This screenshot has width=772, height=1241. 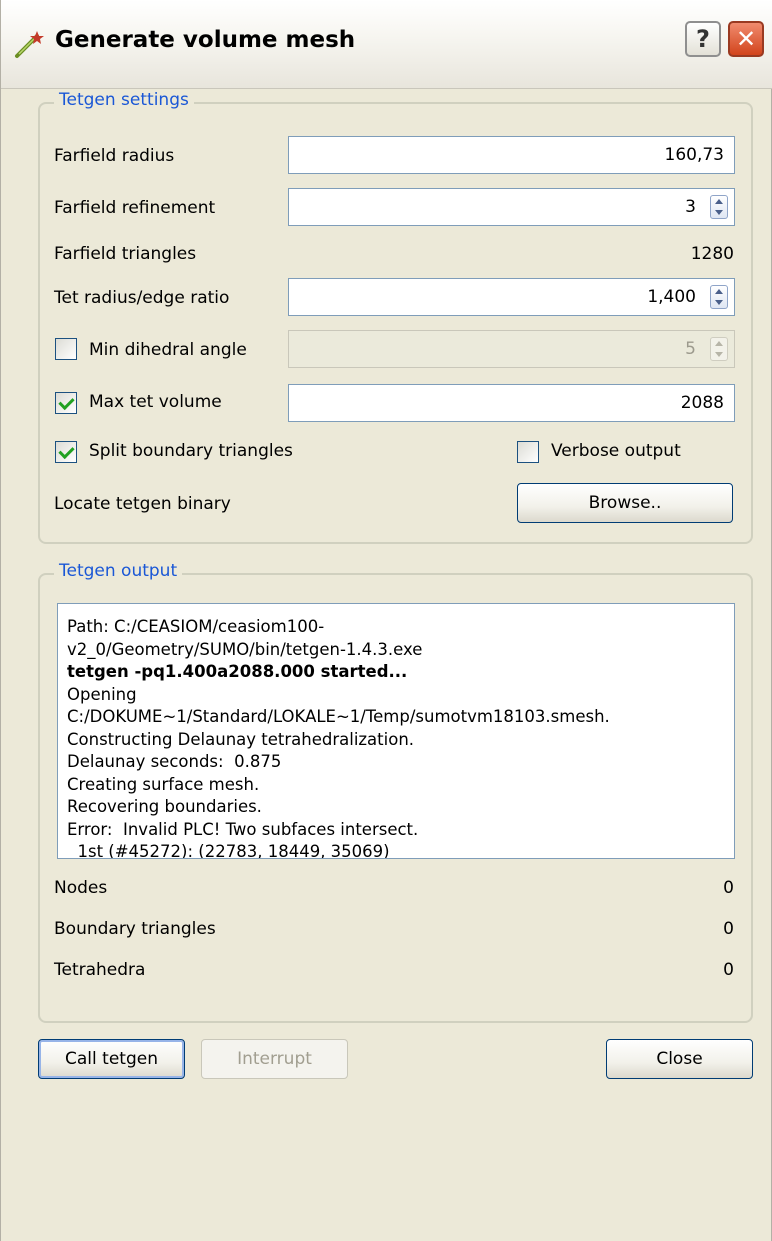 I want to click on log-line: Opening, so click(x=102, y=694).